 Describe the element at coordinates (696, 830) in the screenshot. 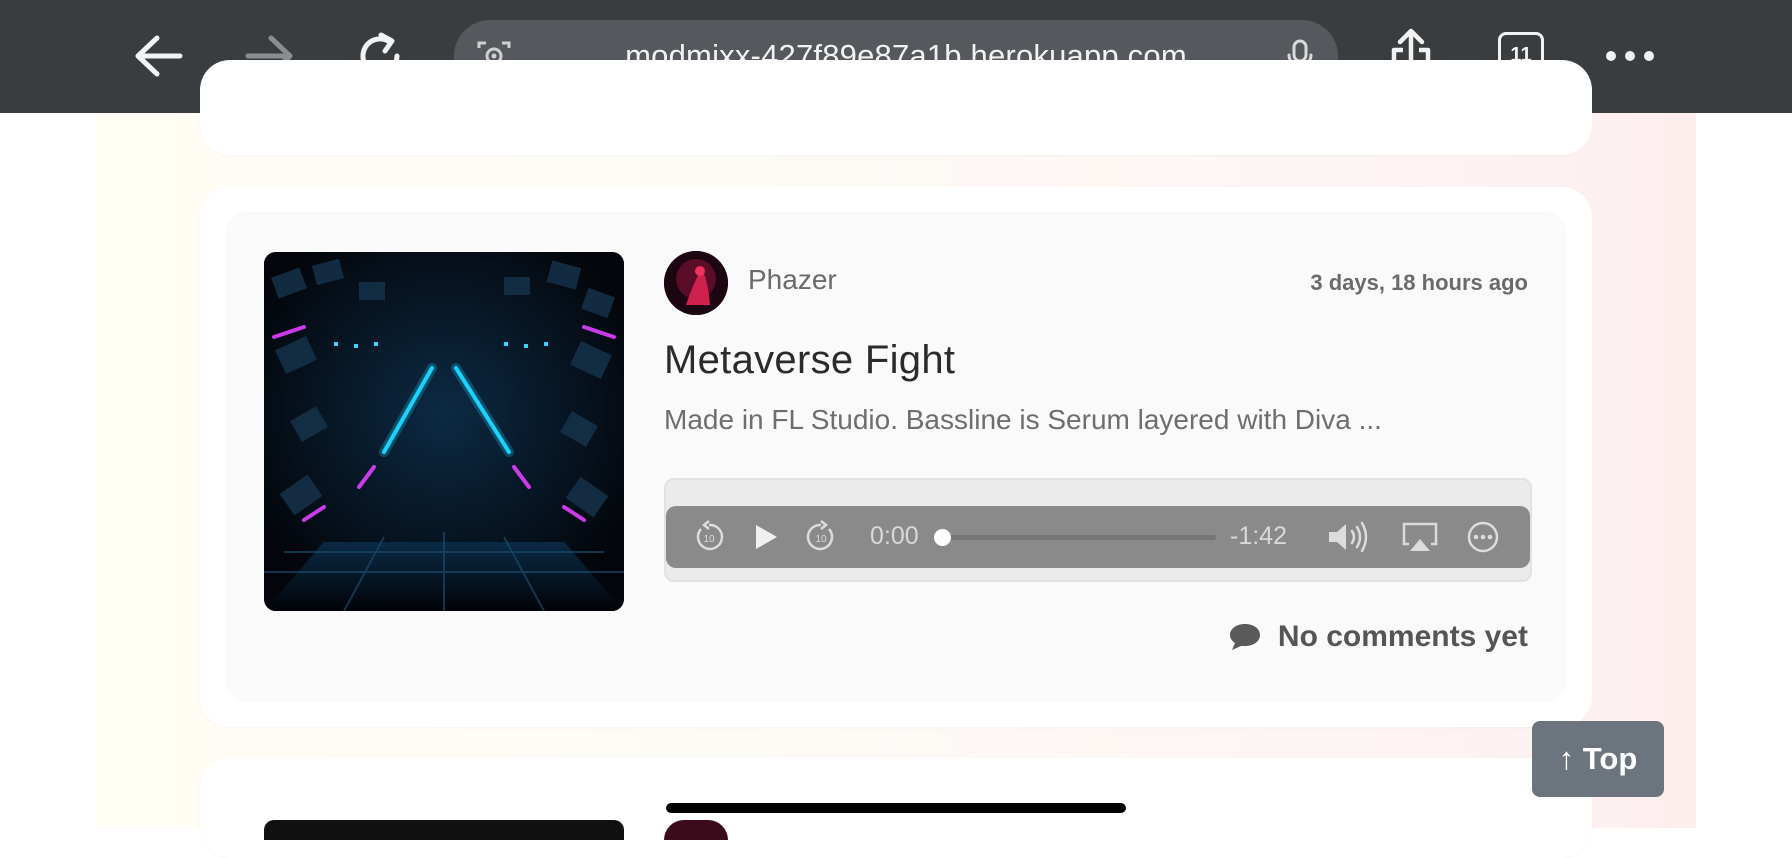

I see `next-avatar` at that location.